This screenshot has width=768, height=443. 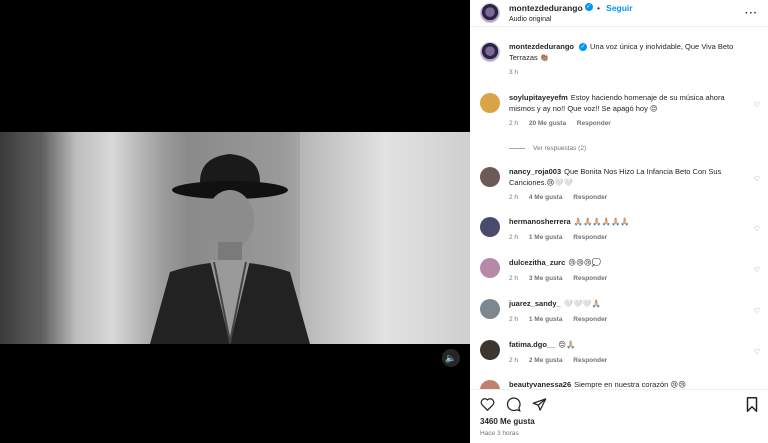 I want to click on comment-likes: 4 Me gusta, so click(x=546, y=197).